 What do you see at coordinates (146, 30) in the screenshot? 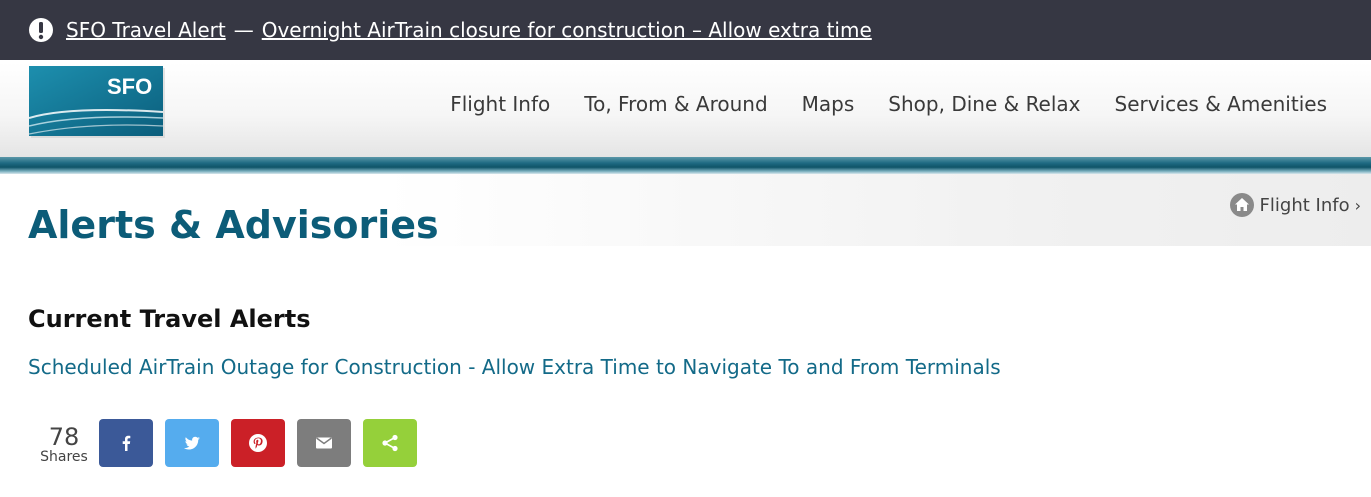
I see `alert-title-link: SFO Travel Alert` at bounding box center [146, 30].